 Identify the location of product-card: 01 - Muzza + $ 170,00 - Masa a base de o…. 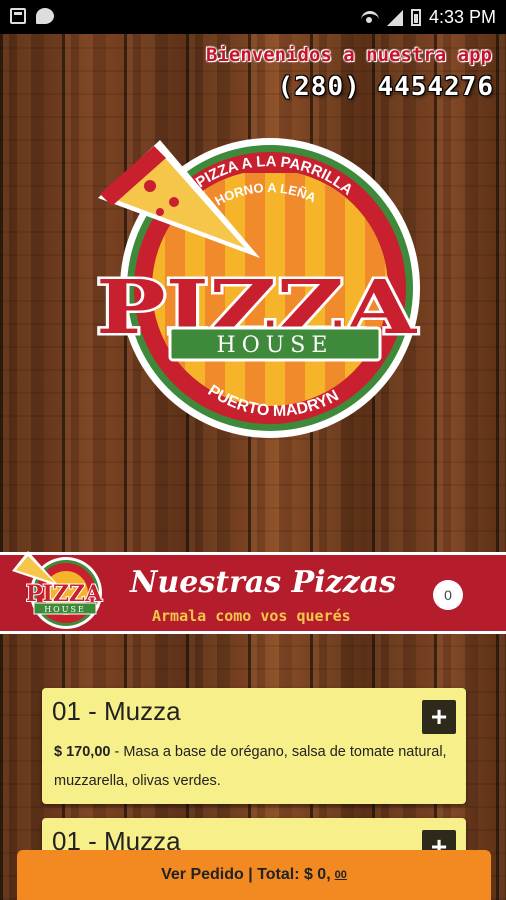
(254, 746).